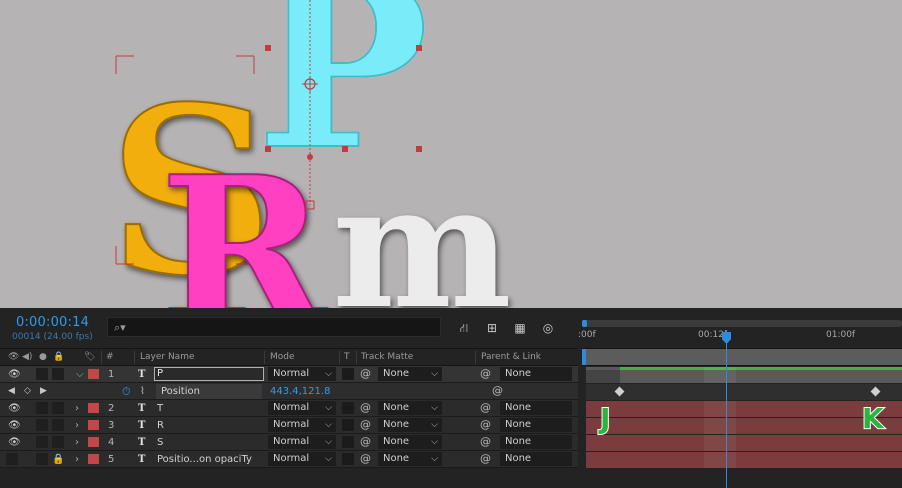 The width and height of the screenshot is (902, 488). What do you see at coordinates (126, 391) in the screenshot?
I see `stopwatch-icon: ⏱` at bounding box center [126, 391].